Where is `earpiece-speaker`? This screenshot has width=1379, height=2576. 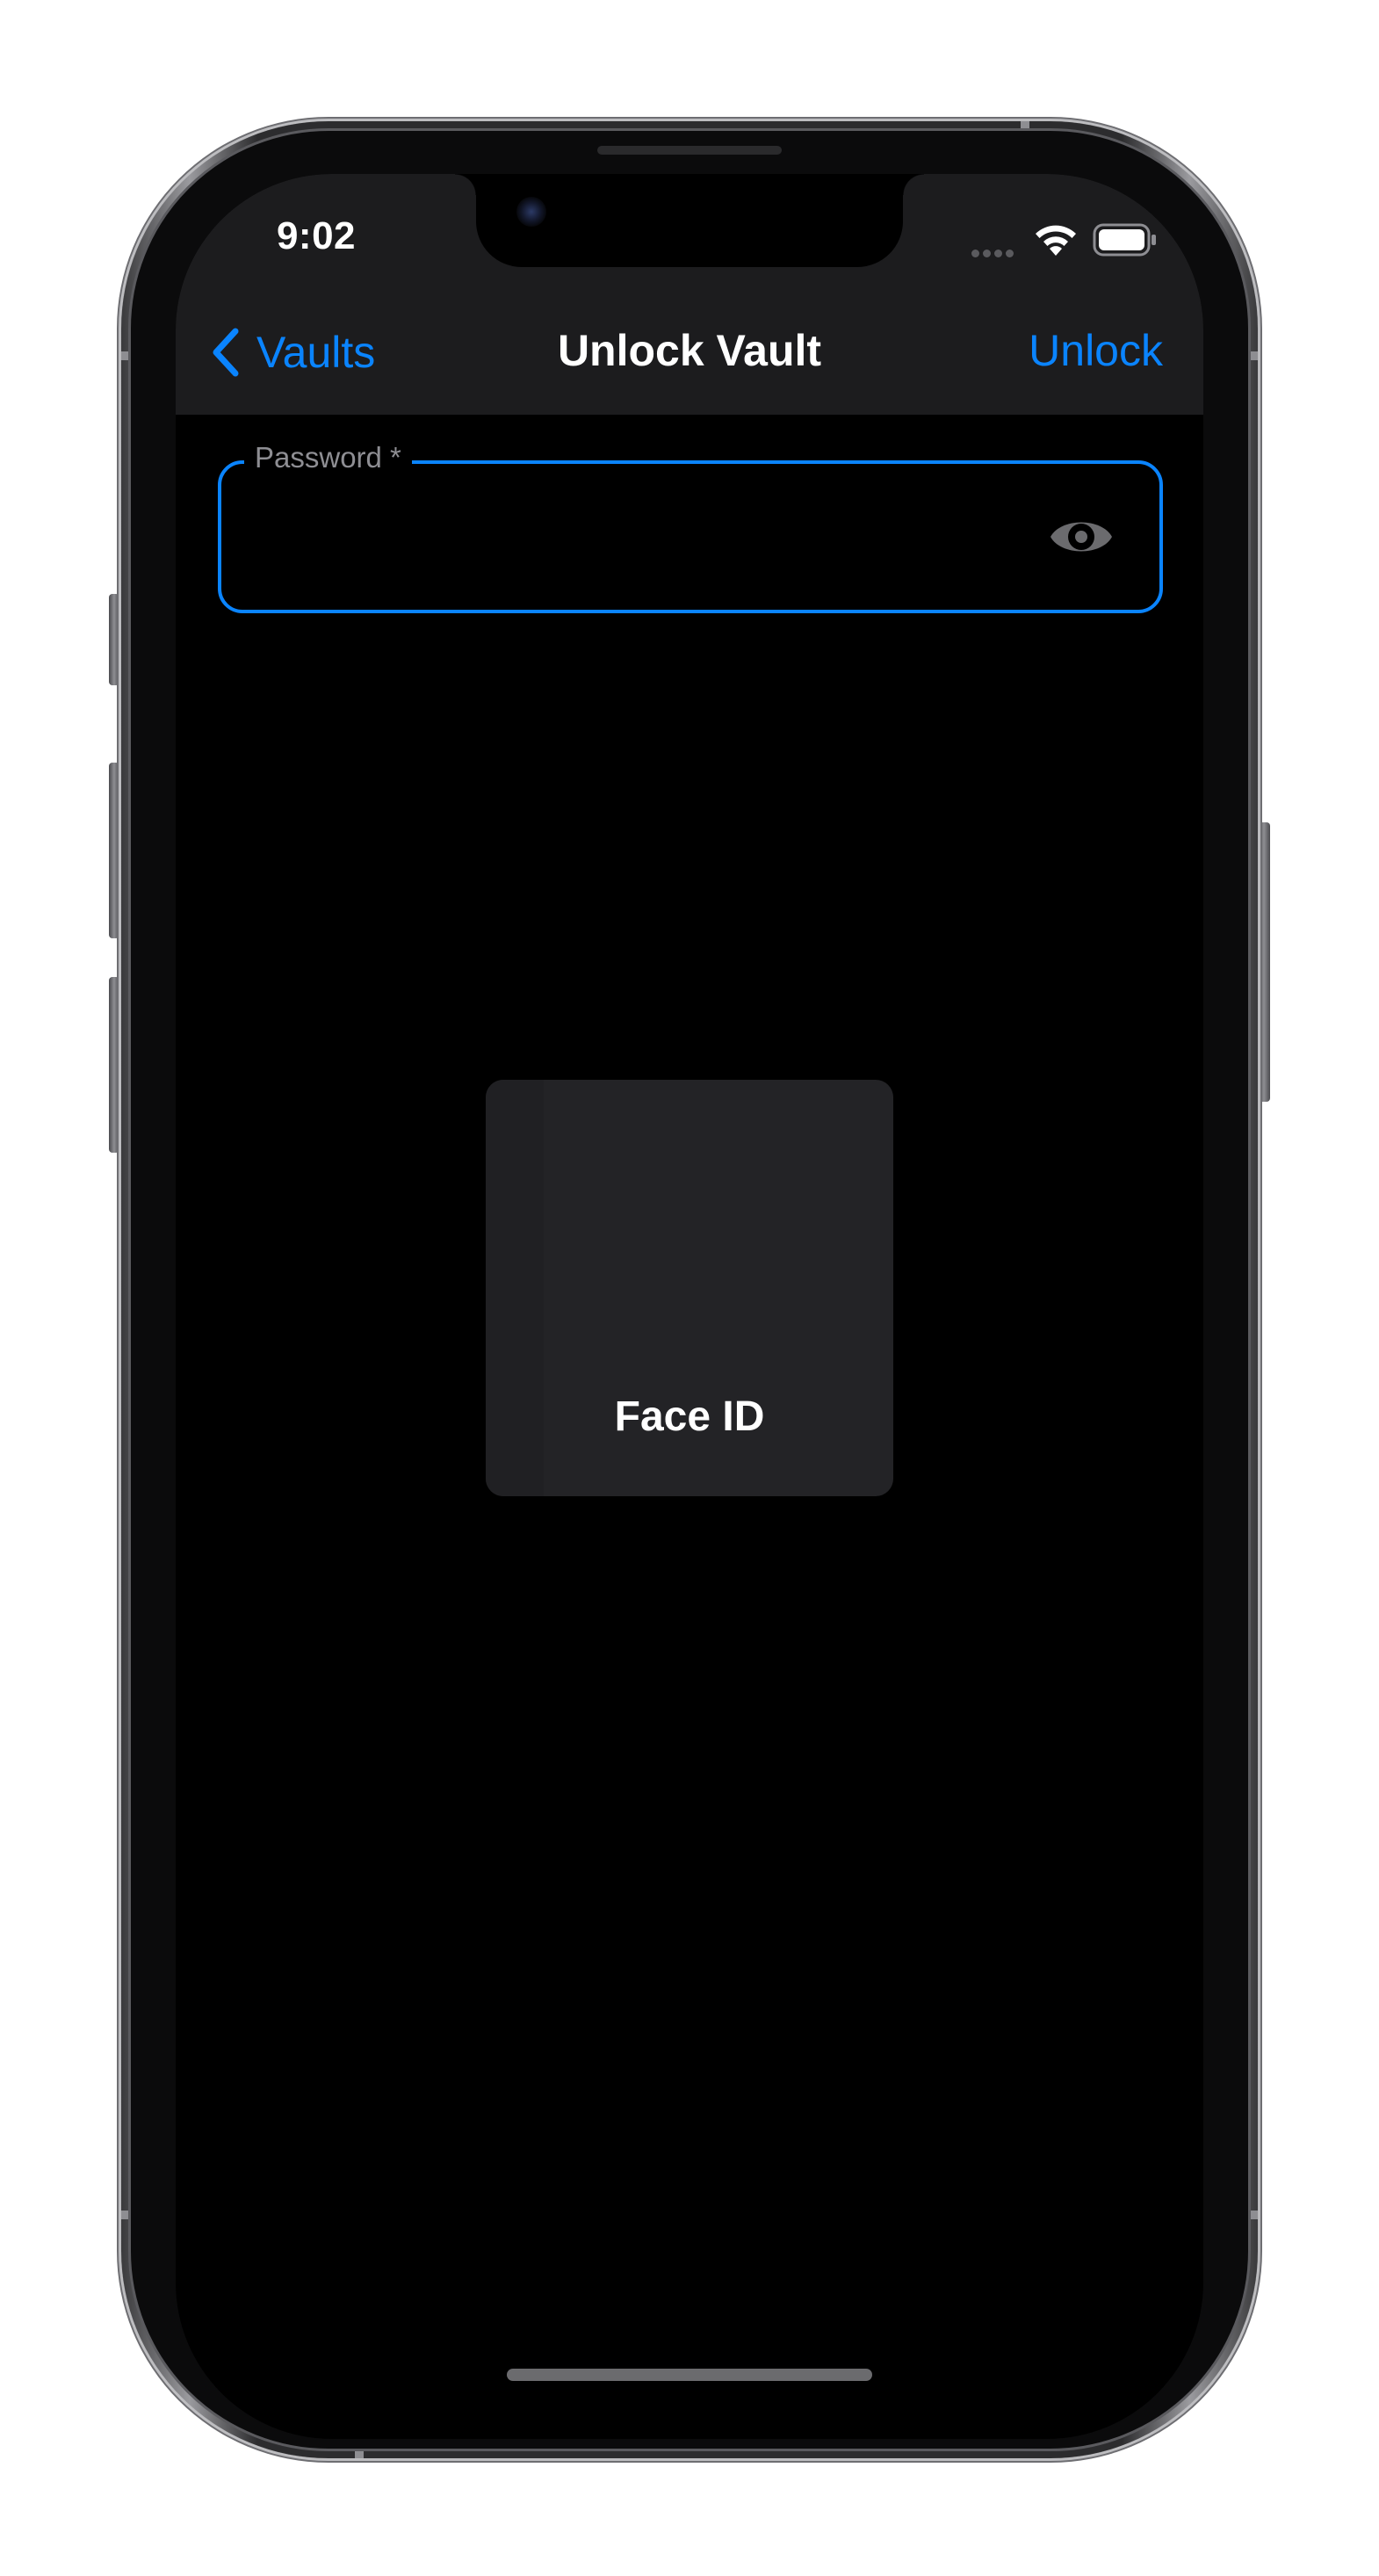 earpiece-speaker is located at coordinates (689, 150).